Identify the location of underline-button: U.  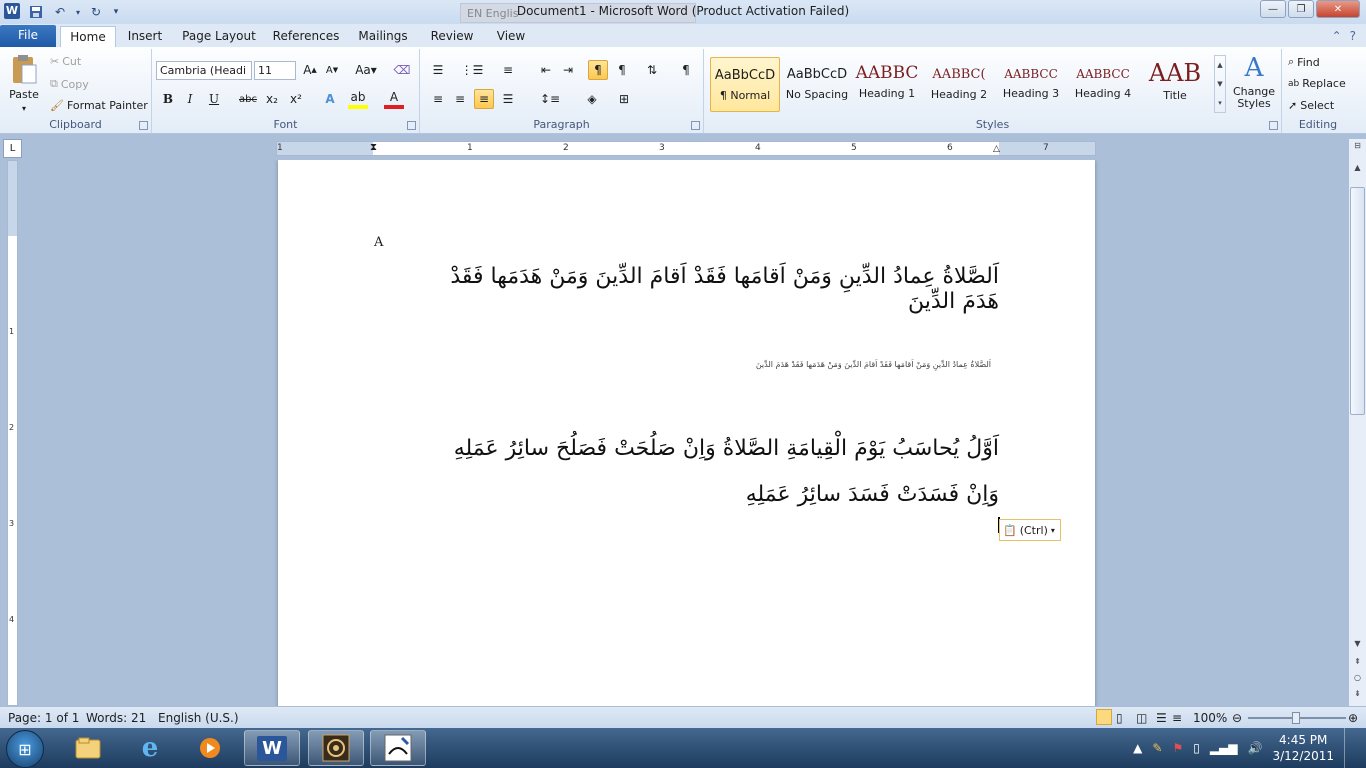
(214, 99).